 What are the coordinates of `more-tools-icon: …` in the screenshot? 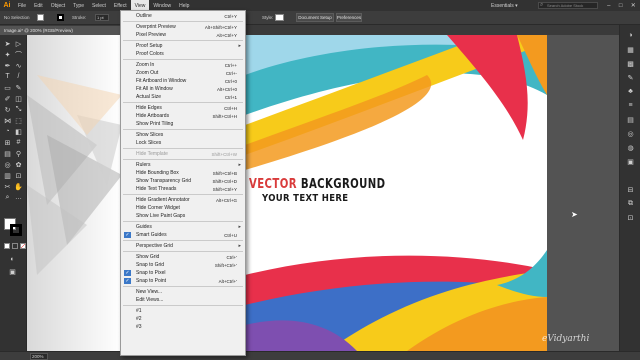 It's located at (18, 197).